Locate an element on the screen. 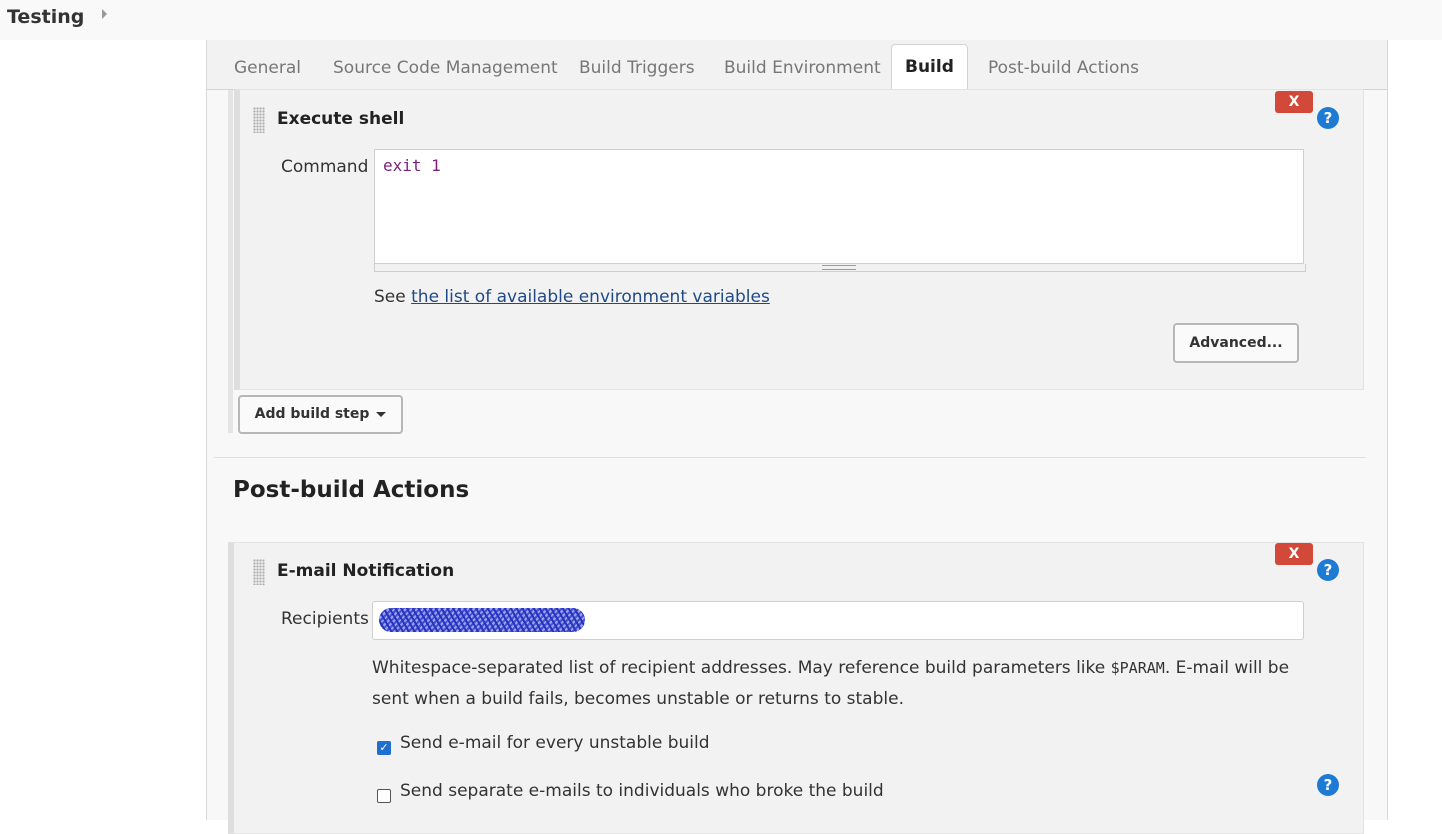  tab-post-build-actions: Post-build Actions is located at coordinates (1063, 68).